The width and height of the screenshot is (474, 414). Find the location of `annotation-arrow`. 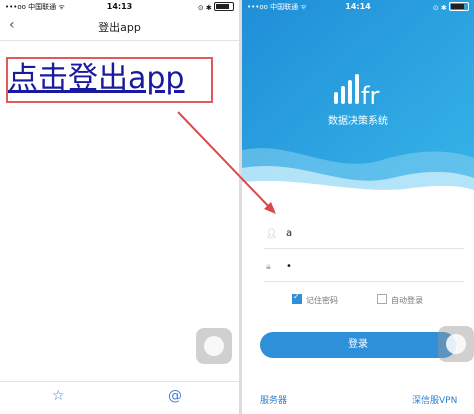

annotation-arrow is located at coordinates (226, 162).